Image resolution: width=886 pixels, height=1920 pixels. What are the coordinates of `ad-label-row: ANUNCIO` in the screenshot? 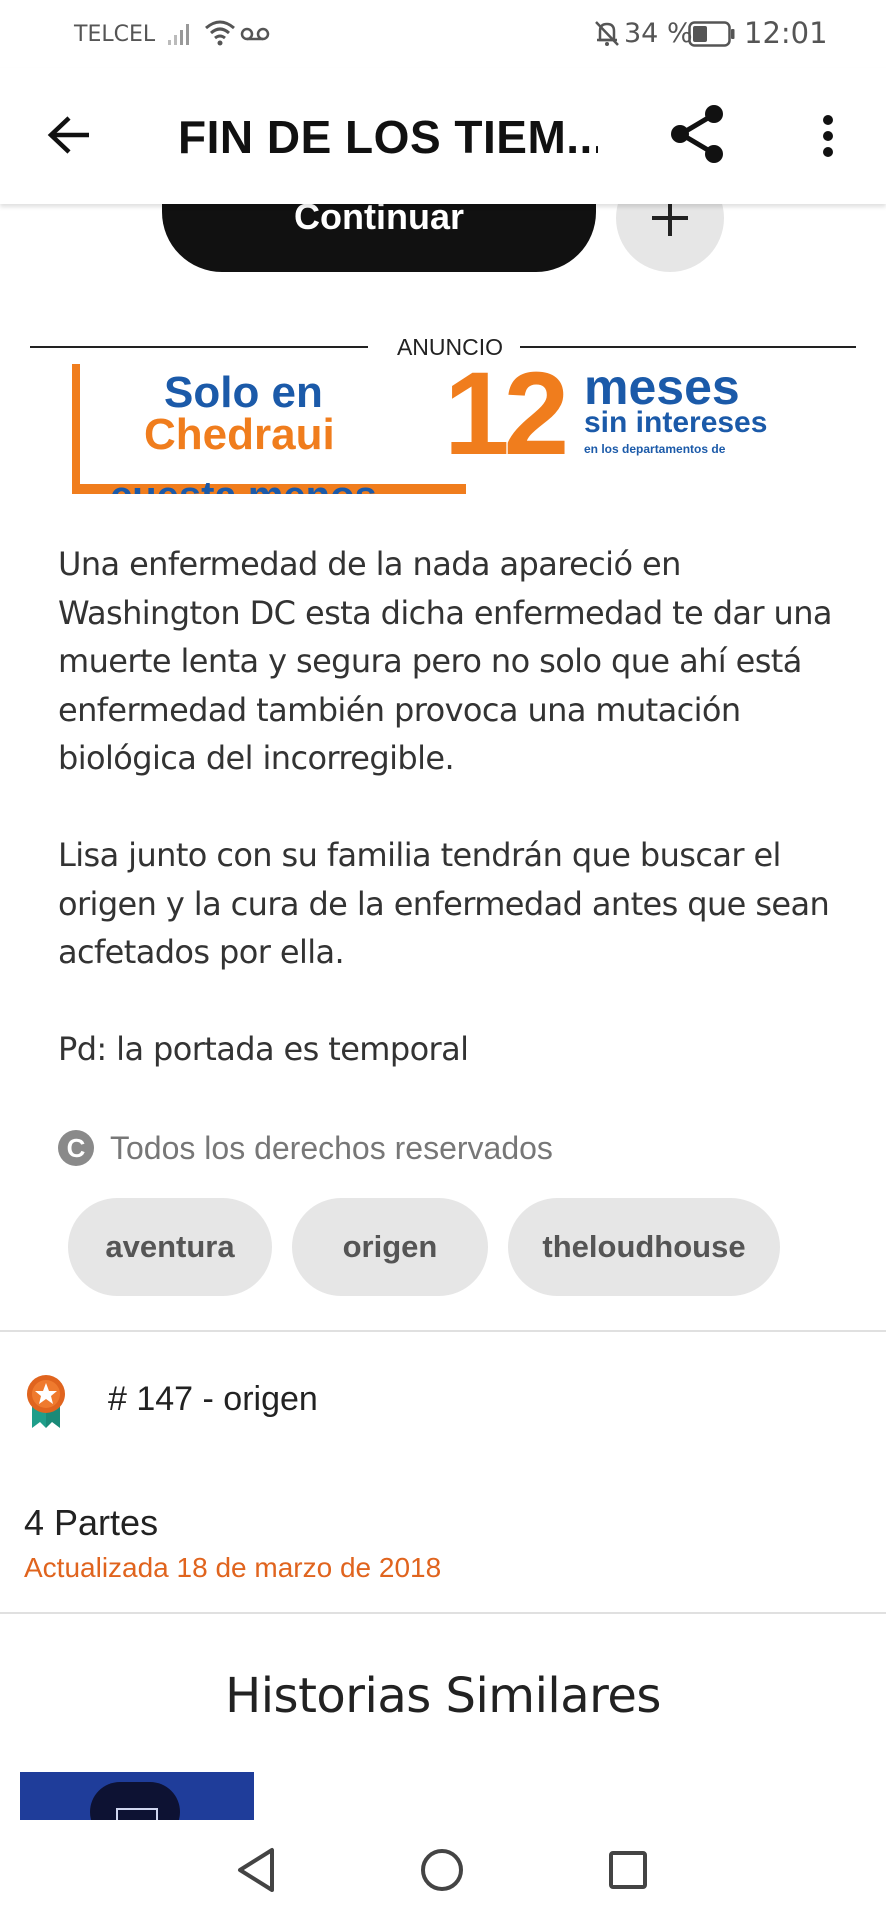 It's located at (443, 347).